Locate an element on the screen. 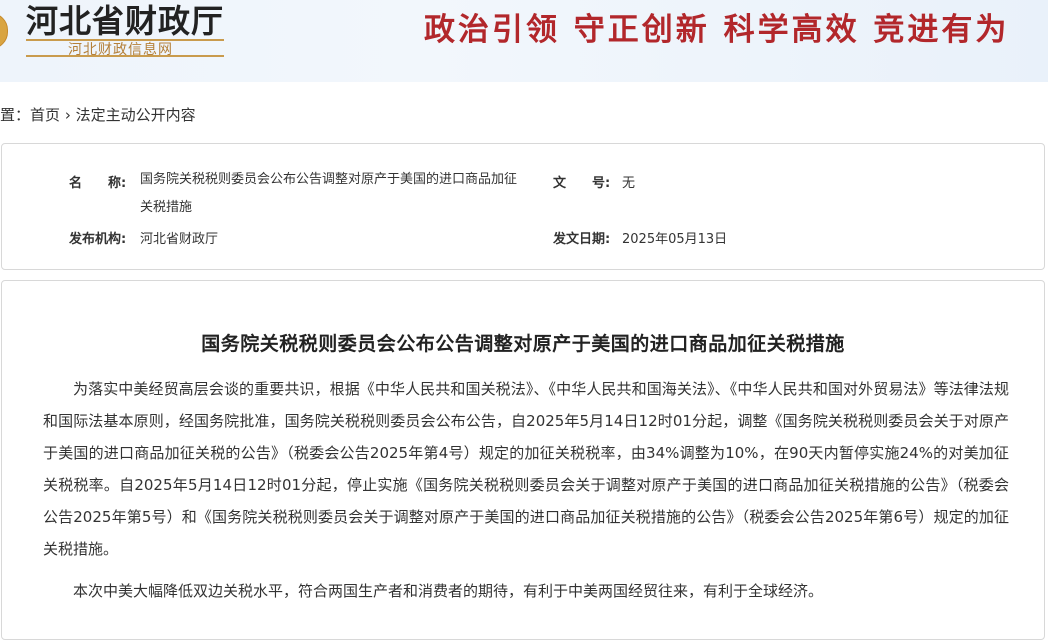  publisher-label: 发布机构: is located at coordinates (98, 239).